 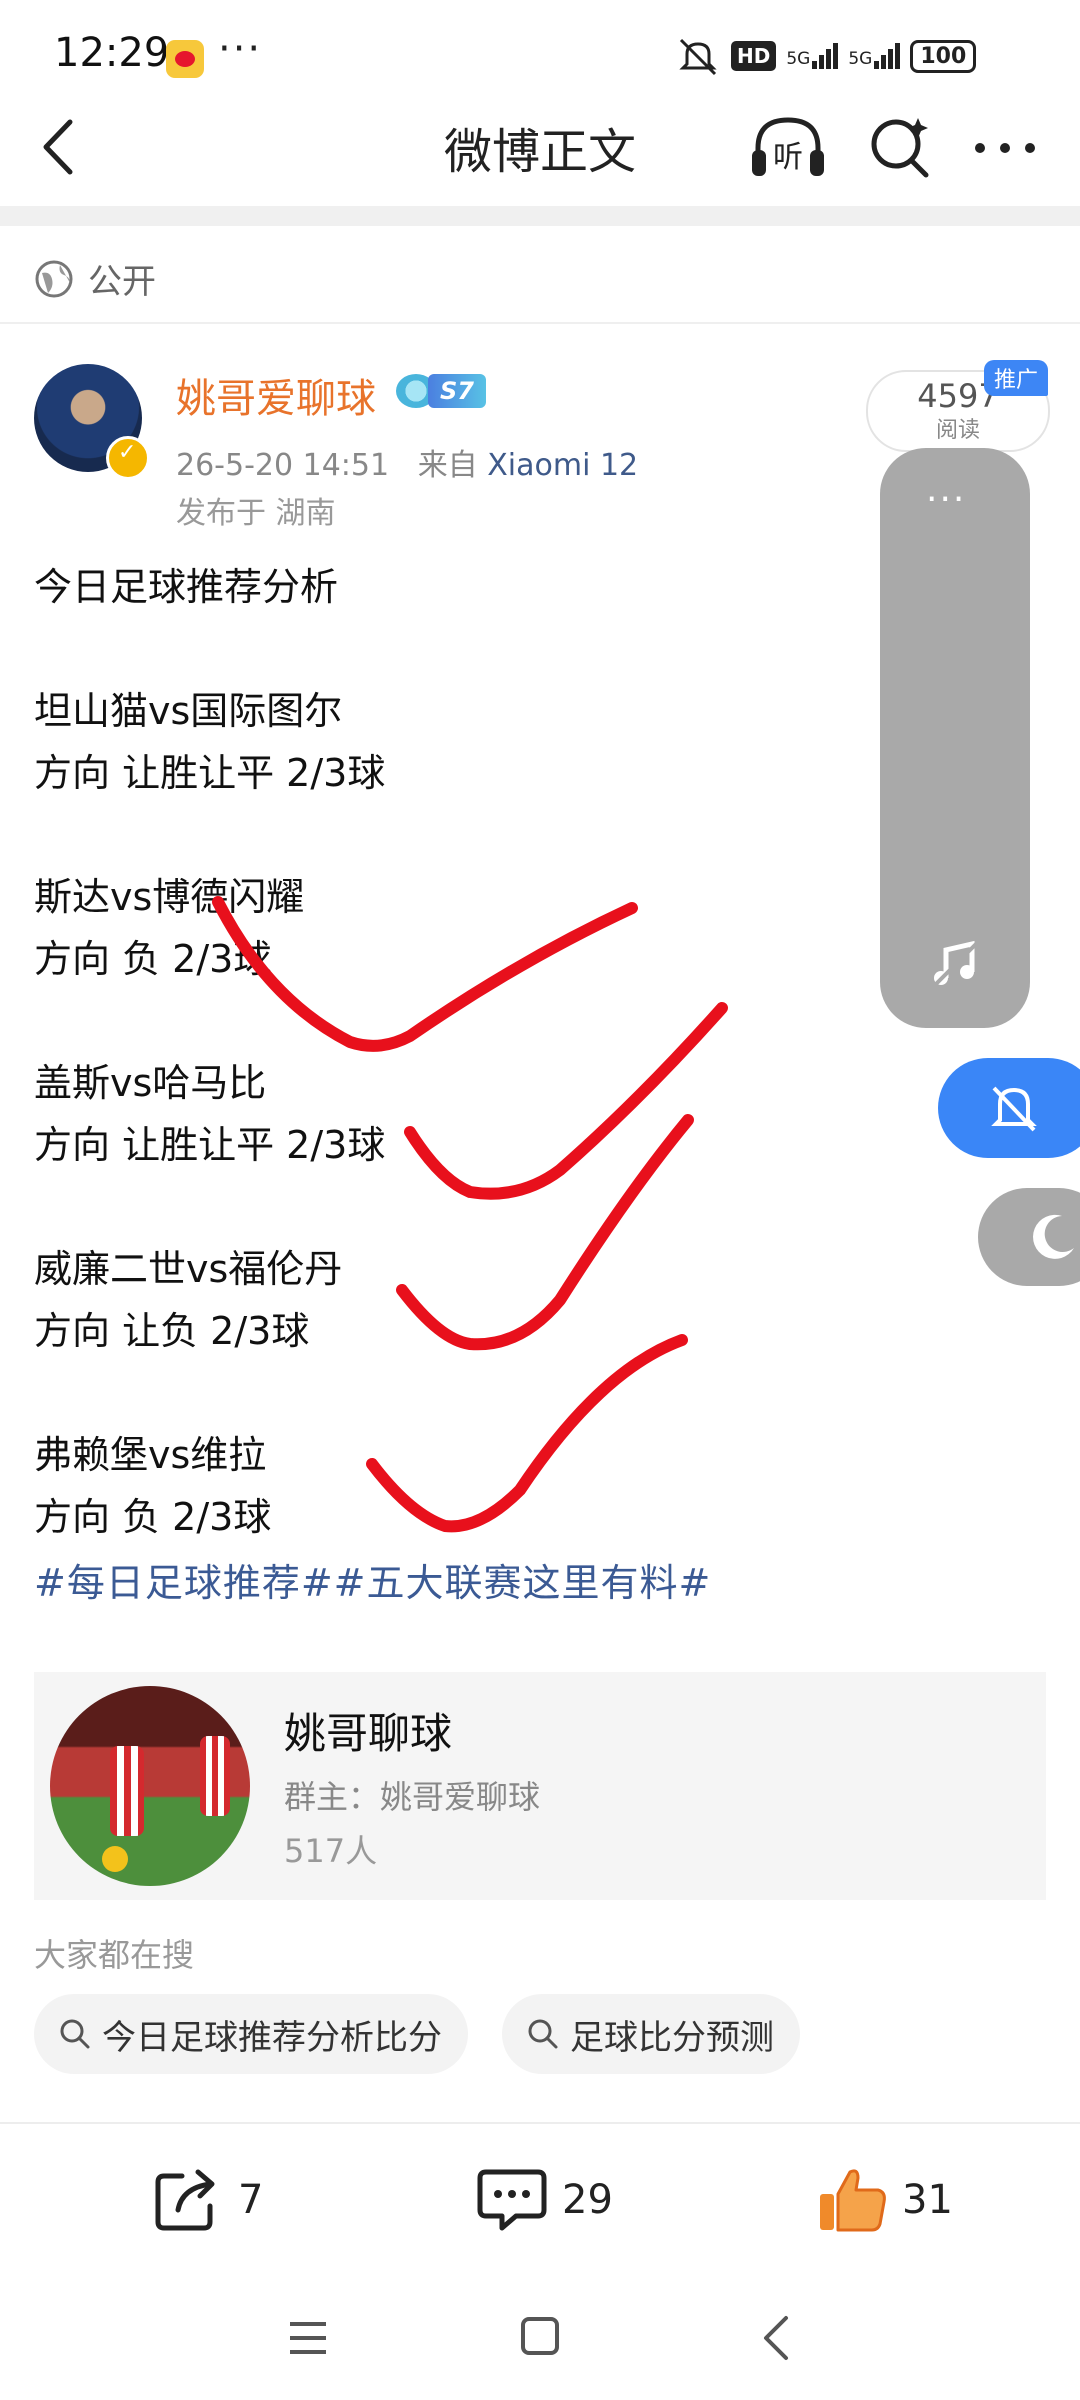 I want to click on hashtag-text: #每日足球推荐##五大联赛这里有料#, so click(x=372, y=1583).